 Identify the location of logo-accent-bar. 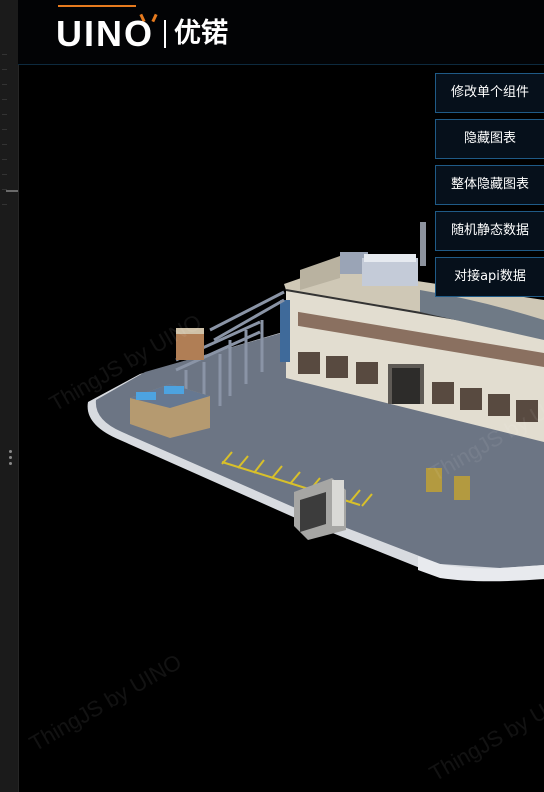
(97, 6).